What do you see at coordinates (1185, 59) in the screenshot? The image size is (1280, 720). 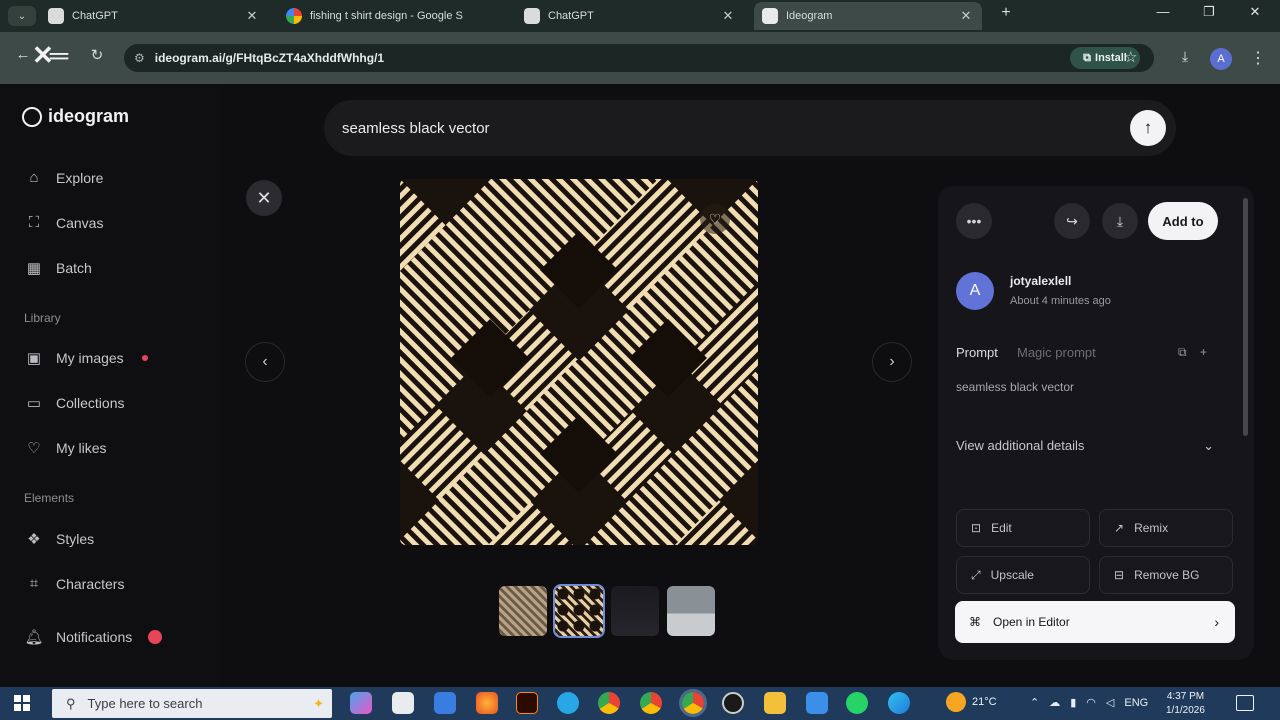 I see `downloads-icon: ⤓` at bounding box center [1185, 59].